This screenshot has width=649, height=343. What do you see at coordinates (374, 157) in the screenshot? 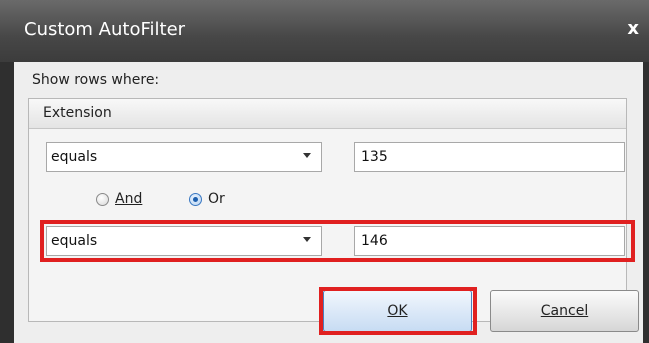
I see `value1-text: 135` at bounding box center [374, 157].